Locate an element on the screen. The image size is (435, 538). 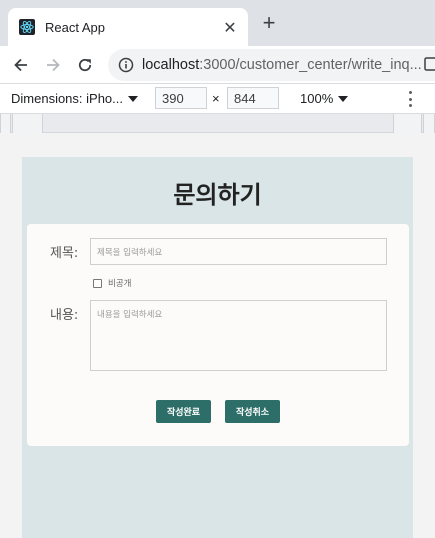
tab-title: React App is located at coordinates (75, 27).